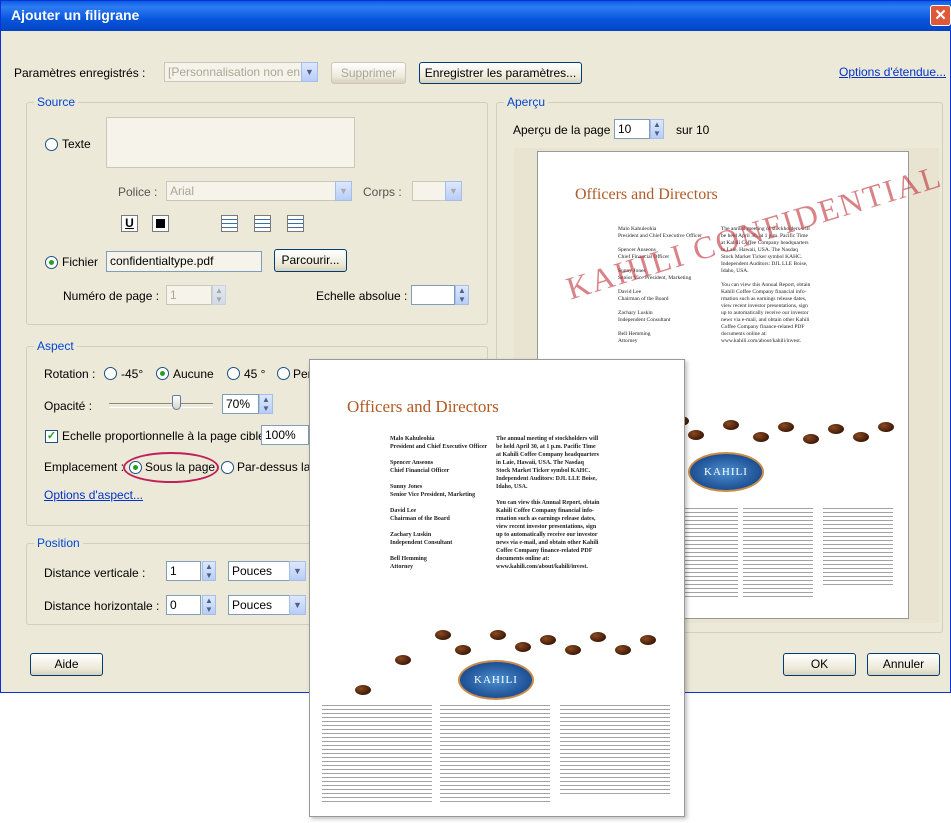 The width and height of the screenshot is (951, 823). Describe the element at coordinates (184, 261) in the screenshot. I see `file-name-field: confidentialtype.pdf` at that location.